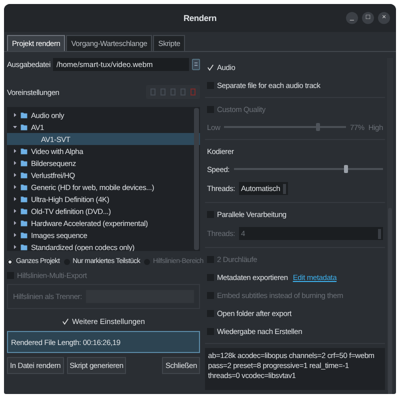 The width and height of the screenshot is (400, 400). Describe the element at coordinates (10, 261) in the screenshot. I see `radio-icon` at that location.